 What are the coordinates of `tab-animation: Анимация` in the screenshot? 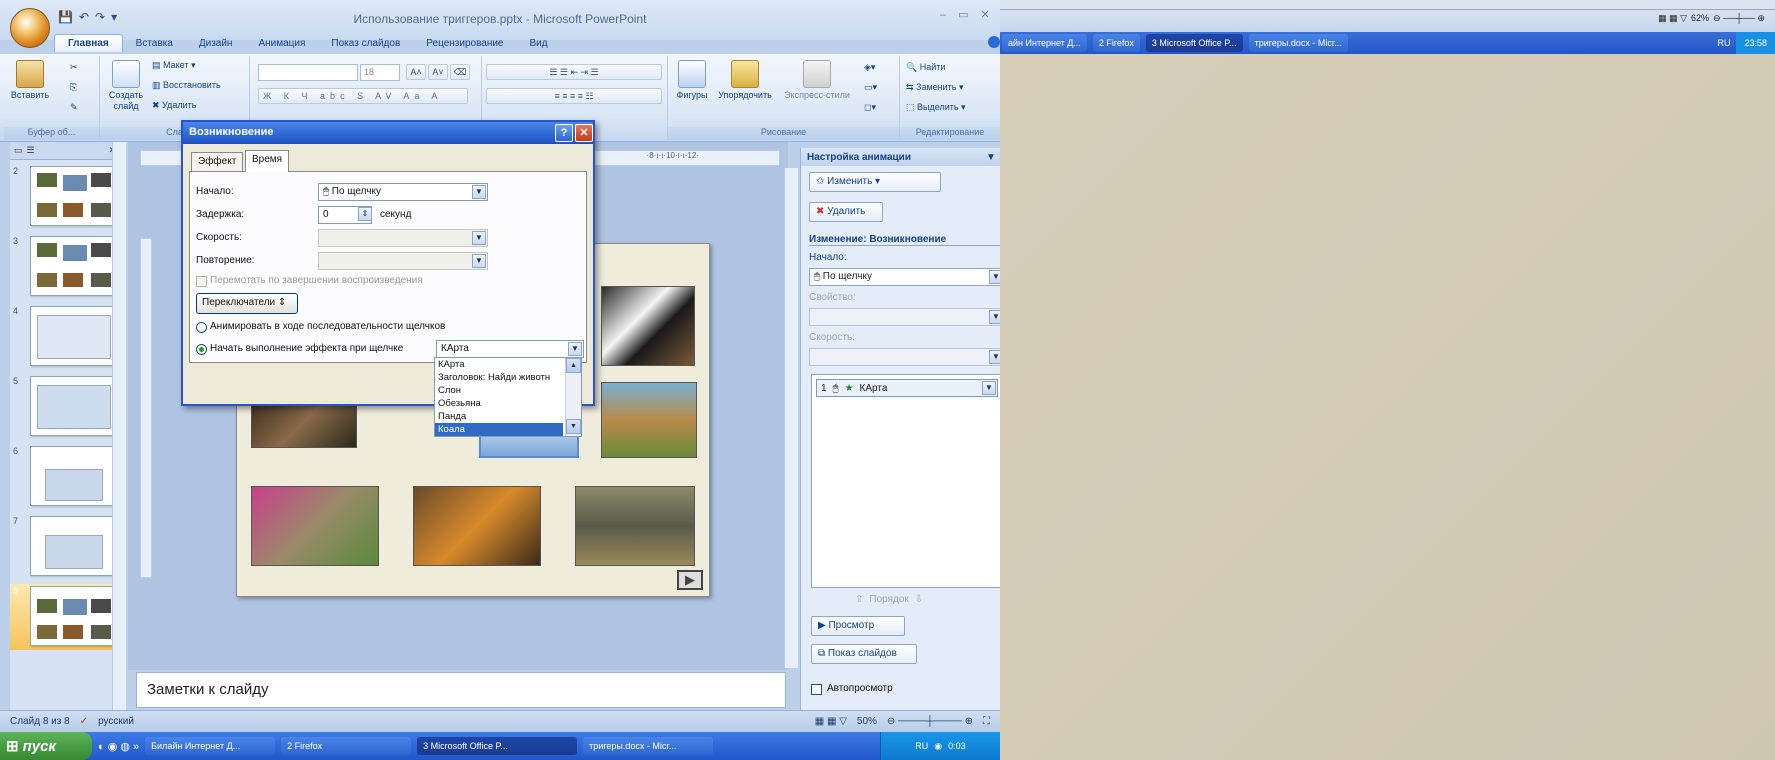 It's located at (281, 43).